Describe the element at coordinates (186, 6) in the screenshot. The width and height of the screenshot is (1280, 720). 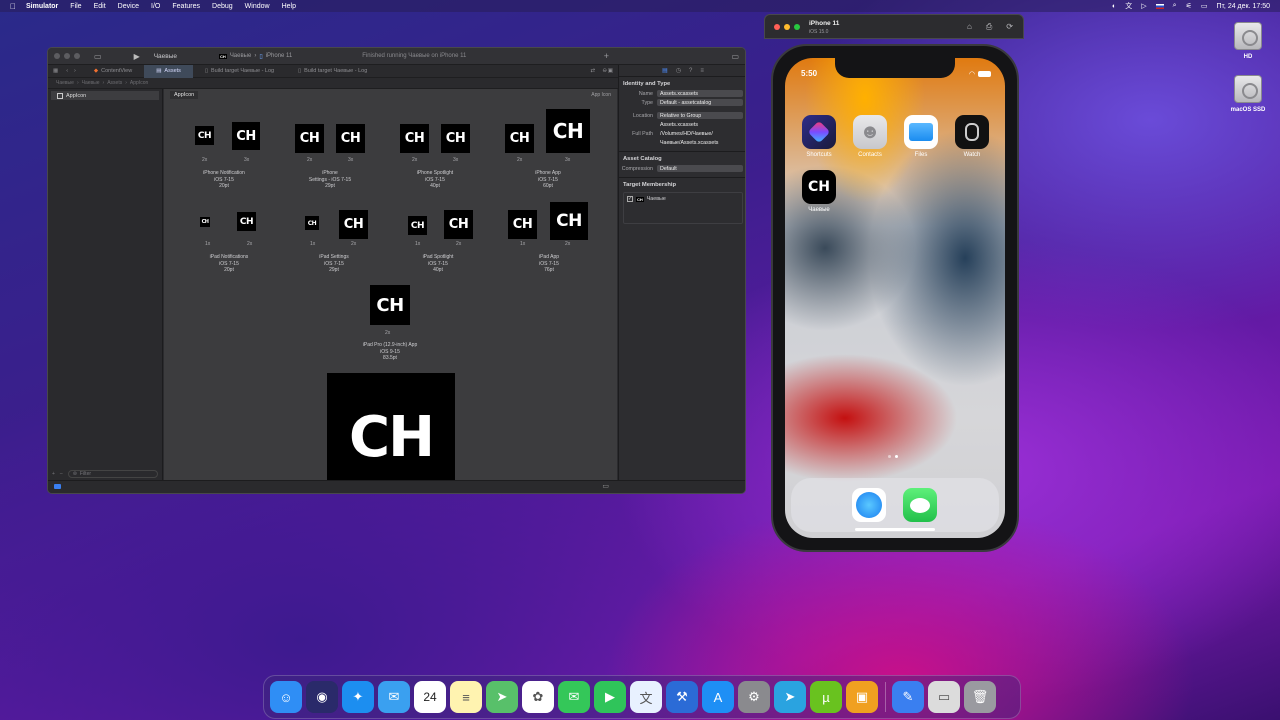
I see `menu-features: Features` at that location.